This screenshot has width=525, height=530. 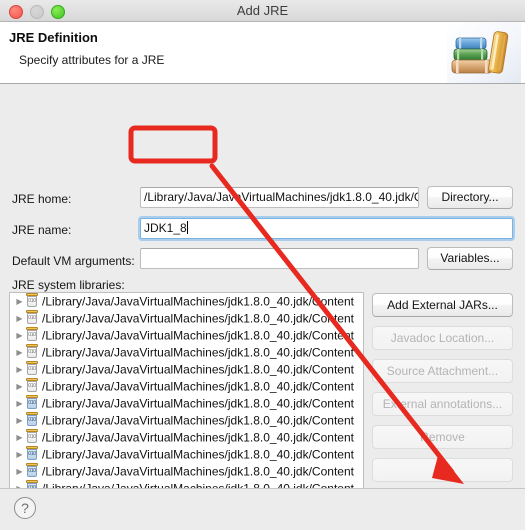 What do you see at coordinates (42, 199) in the screenshot?
I see `jre-home-label: JRE home:` at bounding box center [42, 199].